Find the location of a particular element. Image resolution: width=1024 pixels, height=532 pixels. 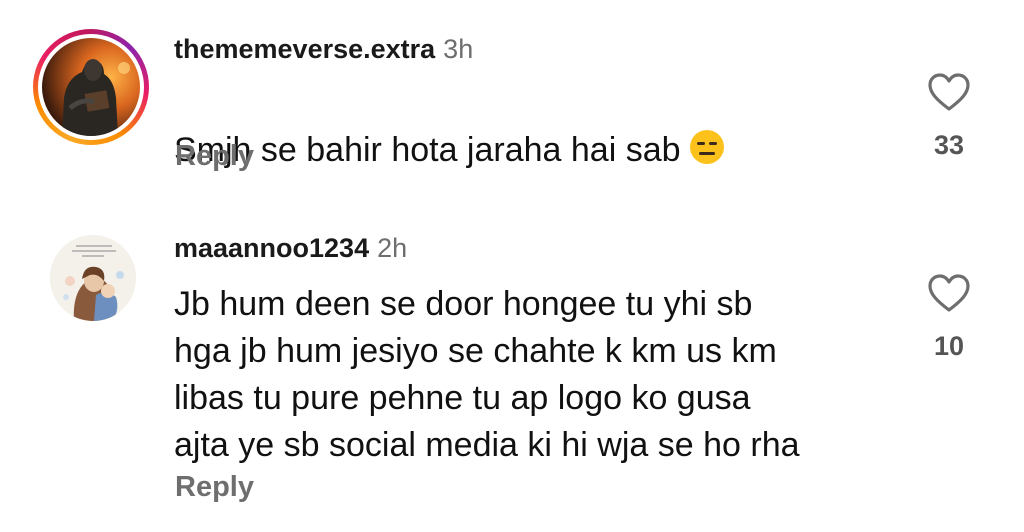

like-count: 10 is located at coordinates (949, 346).